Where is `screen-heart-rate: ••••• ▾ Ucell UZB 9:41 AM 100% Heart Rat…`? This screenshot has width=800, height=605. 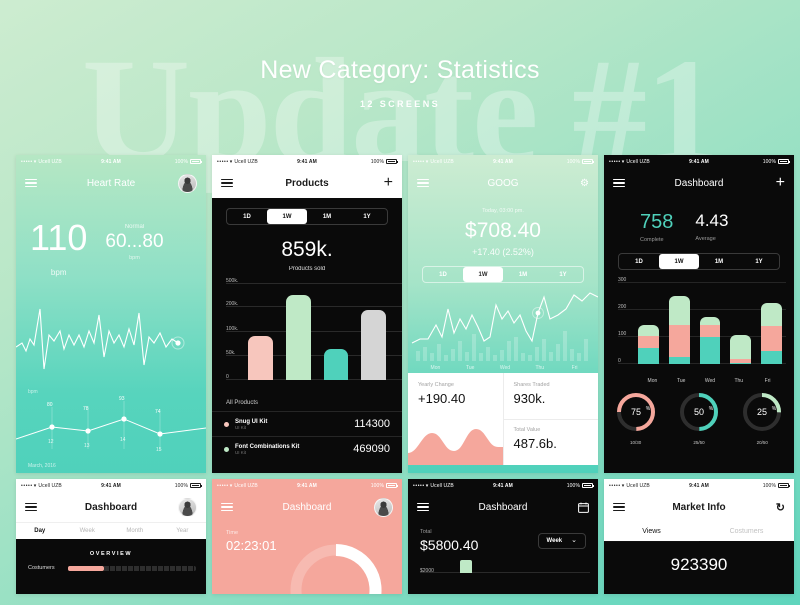
screen-heart-rate: ••••• ▾ Ucell UZB 9:41 AM 100% Heart Rat… is located at coordinates (111, 314).